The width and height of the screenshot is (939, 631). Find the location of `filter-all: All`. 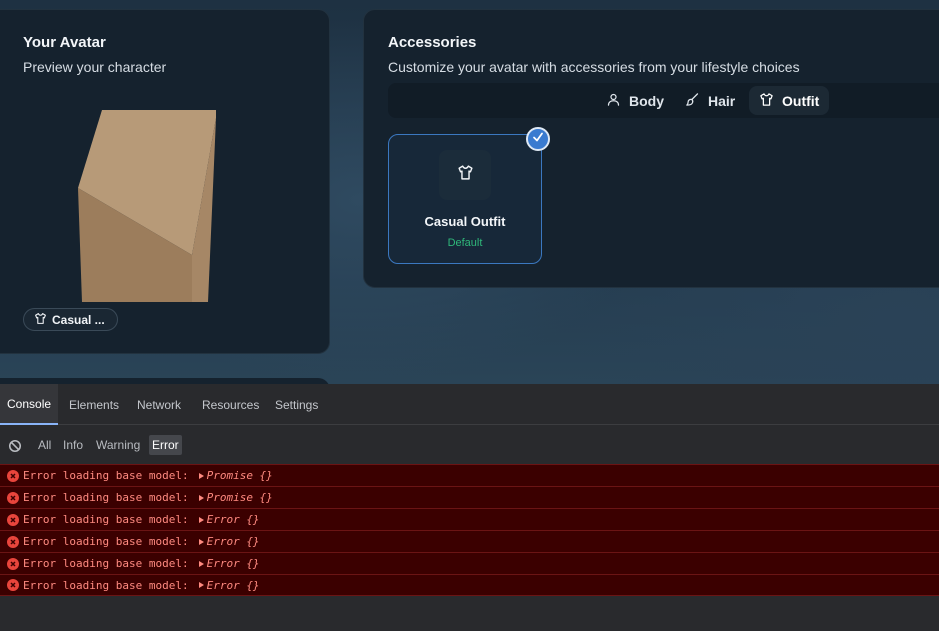

filter-all: All is located at coordinates (44, 445).